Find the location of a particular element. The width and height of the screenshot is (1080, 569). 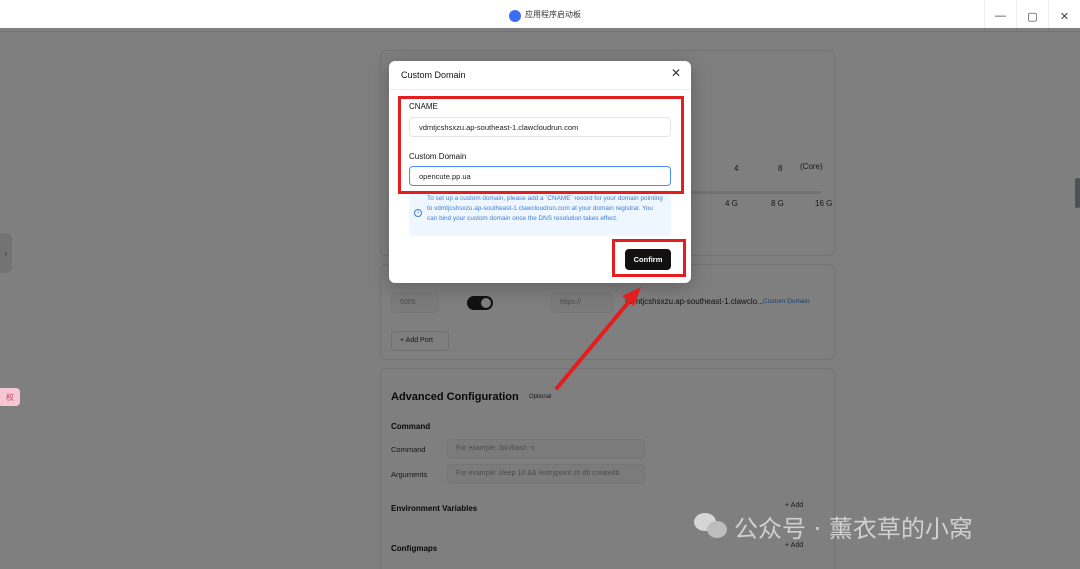

wechat-watermark: 公众号 · 薰衣草的小窝 is located at coordinates (833, 526).